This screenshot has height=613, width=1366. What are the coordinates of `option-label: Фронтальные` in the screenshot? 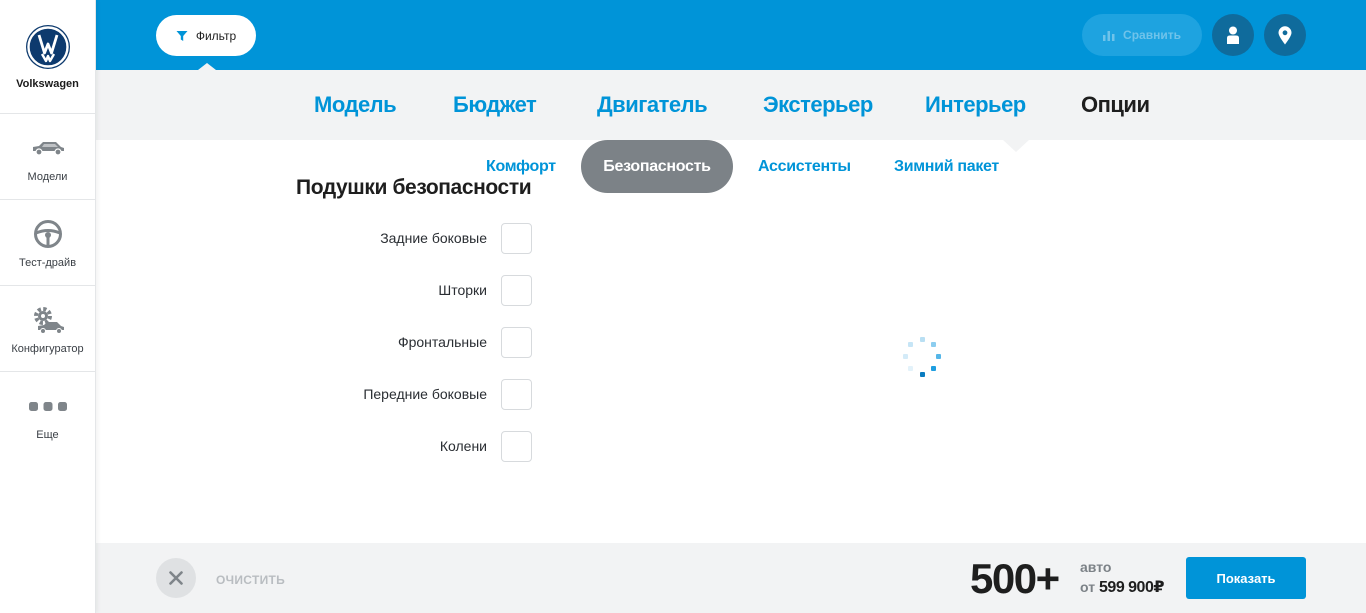 It's located at (442, 342).